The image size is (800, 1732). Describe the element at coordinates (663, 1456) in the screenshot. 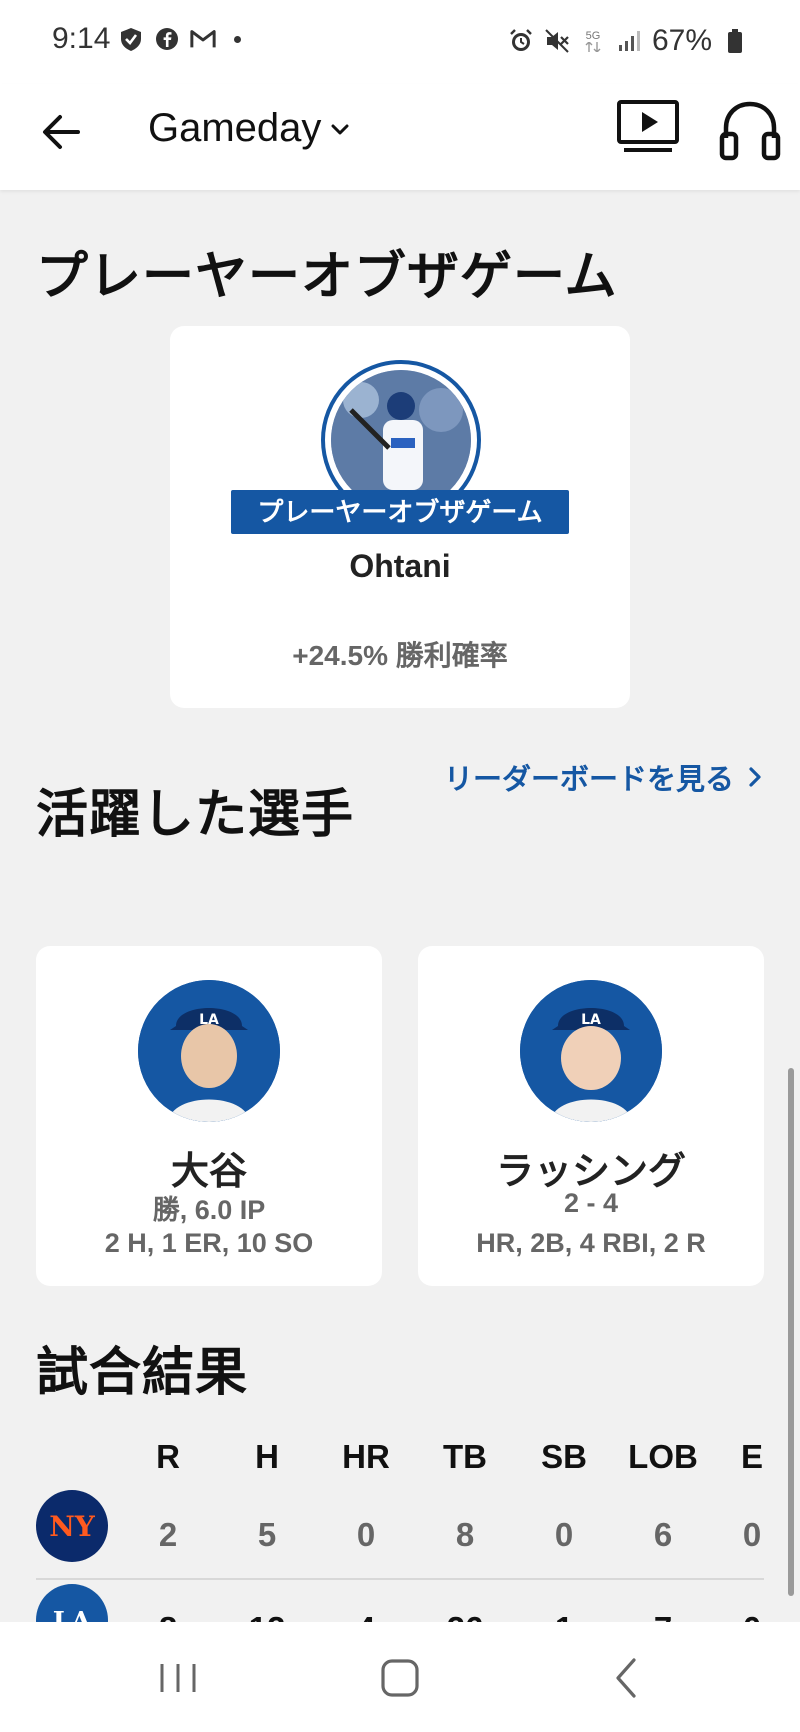

I see `column-header: LOB` at that location.